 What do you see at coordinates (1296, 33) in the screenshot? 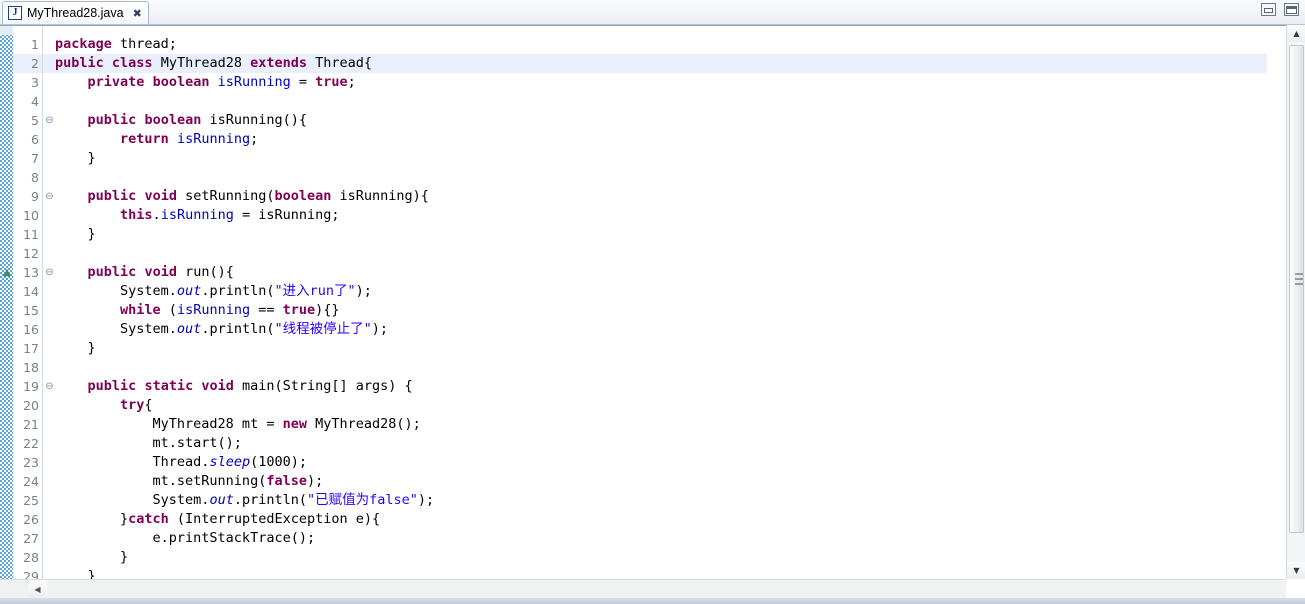
I see `scroll-up-icon: ▲` at bounding box center [1296, 33].